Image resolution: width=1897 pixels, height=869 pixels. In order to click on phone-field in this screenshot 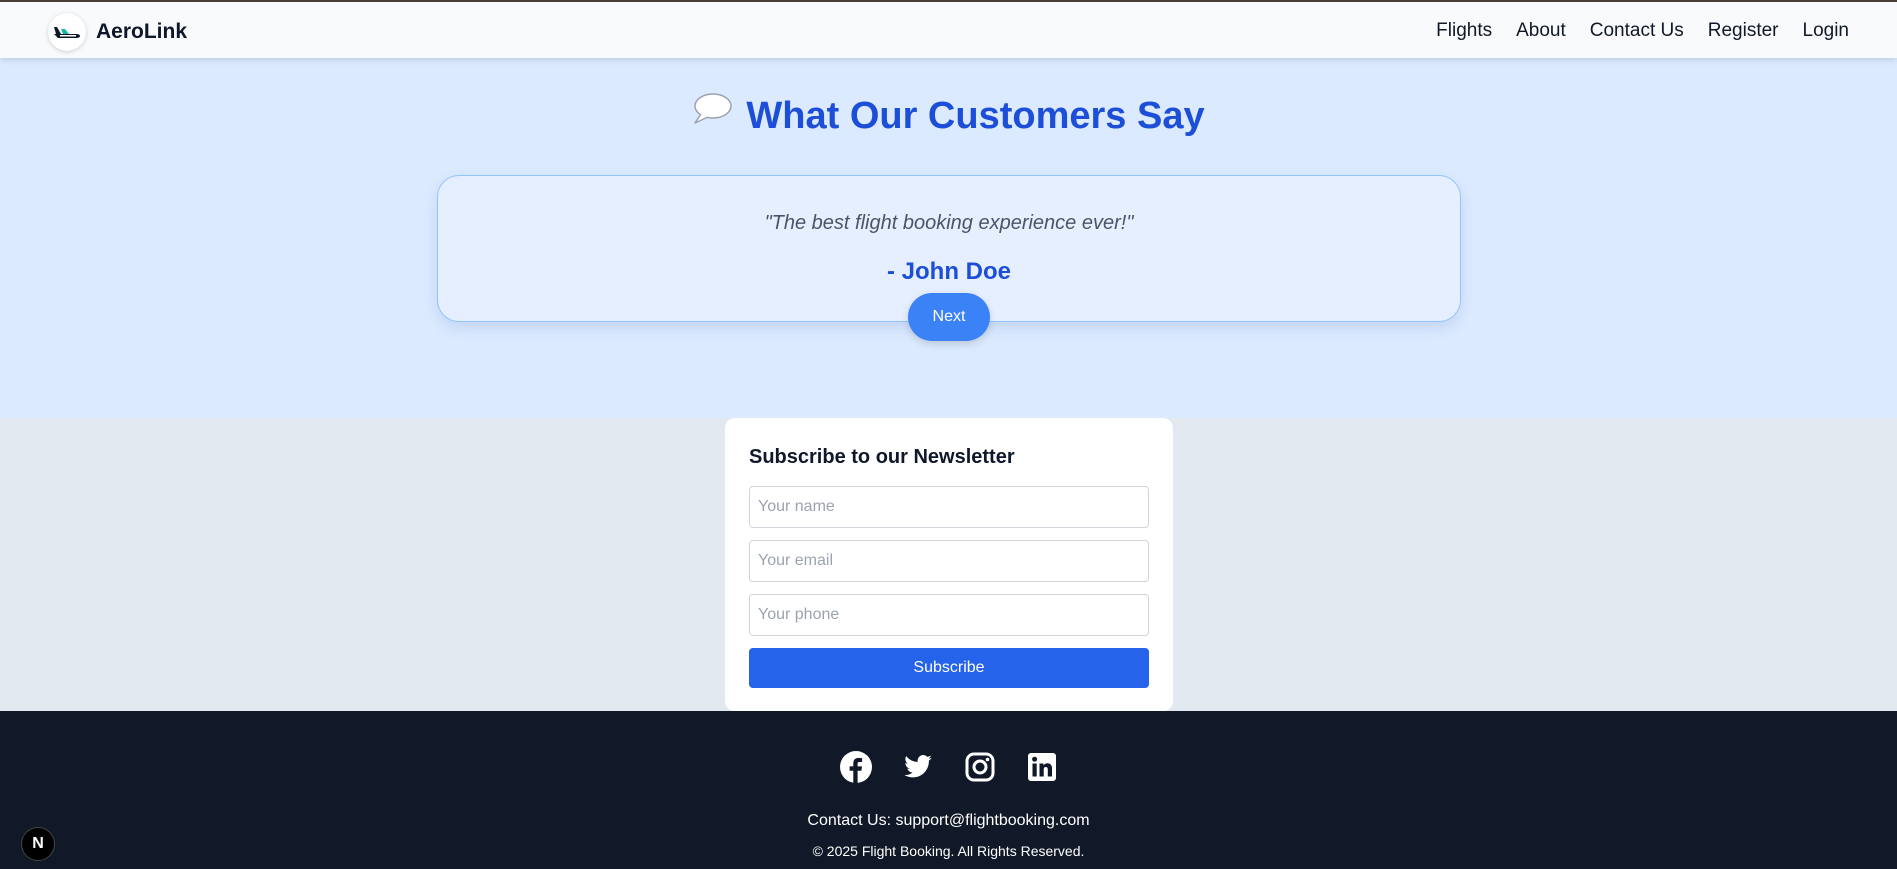, I will do `click(949, 615)`.